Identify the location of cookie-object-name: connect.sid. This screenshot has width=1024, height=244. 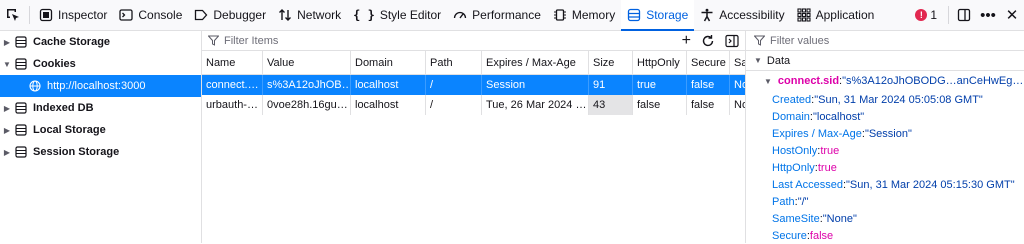
(808, 81).